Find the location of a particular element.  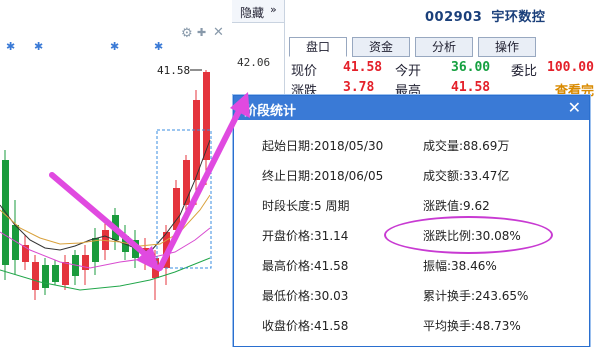

axis-price-tag: 42.06 is located at coordinates (254, 62).